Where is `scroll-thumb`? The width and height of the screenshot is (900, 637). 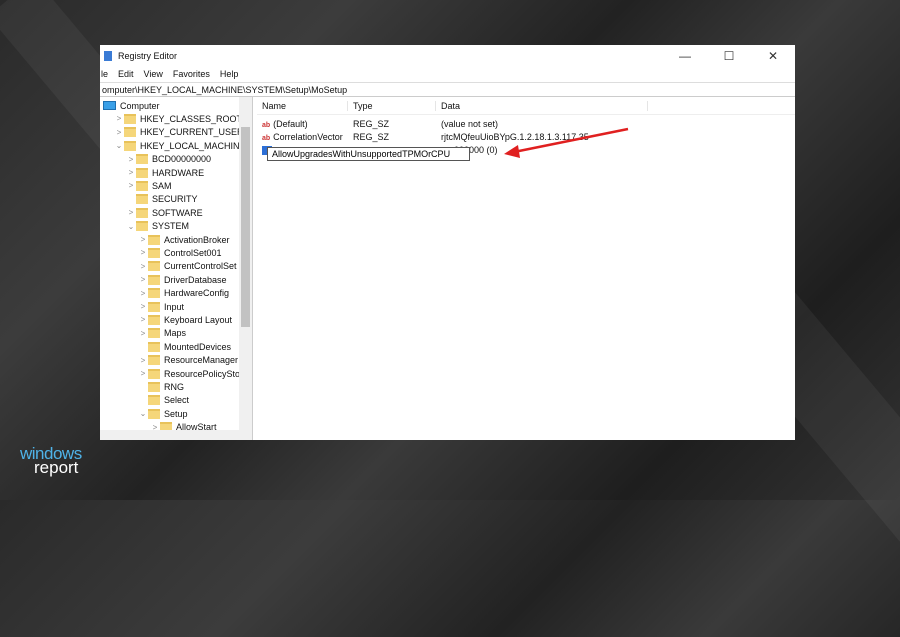 scroll-thumb is located at coordinates (245, 227).